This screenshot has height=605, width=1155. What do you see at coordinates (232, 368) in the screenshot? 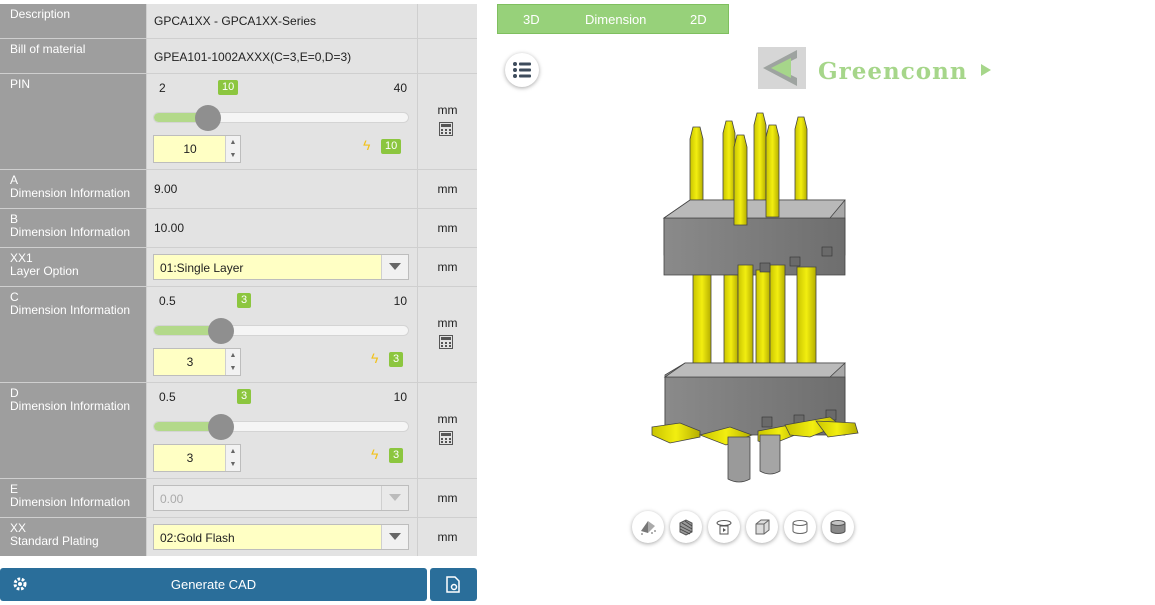
I see `c-decrement: ▼` at bounding box center [232, 368].